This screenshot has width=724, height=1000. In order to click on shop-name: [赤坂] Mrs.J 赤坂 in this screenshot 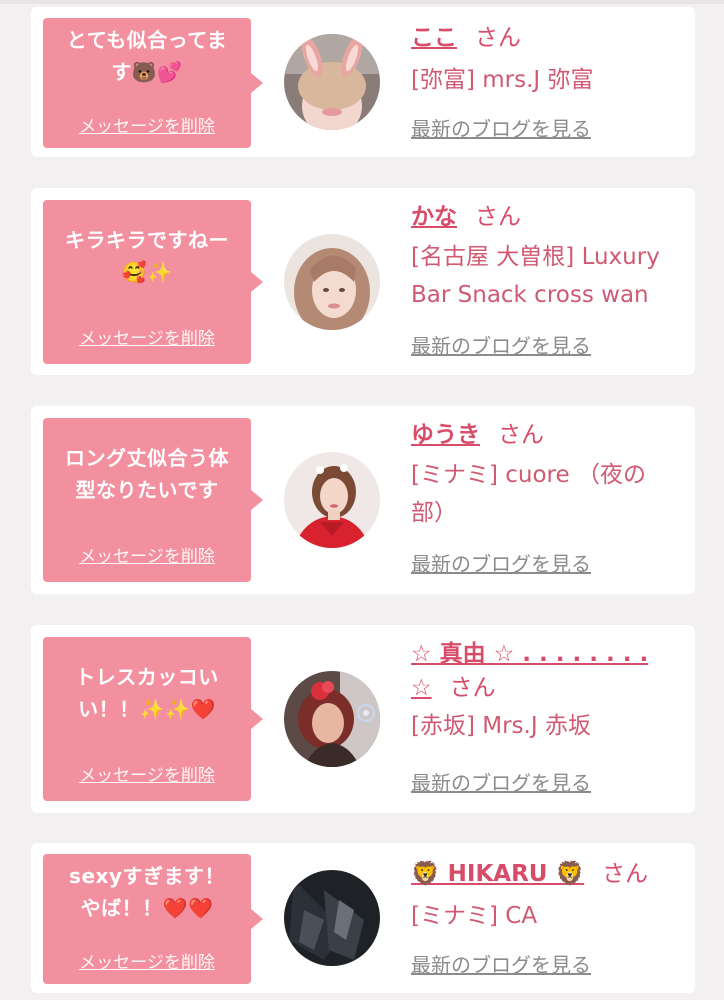, I will do `click(549, 726)`.